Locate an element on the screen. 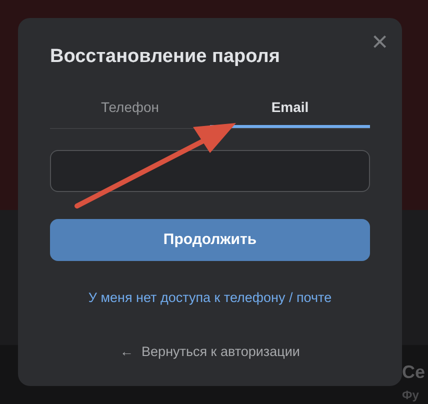 This screenshot has height=404, width=428. tab: Телефон is located at coordinates (130, 109).